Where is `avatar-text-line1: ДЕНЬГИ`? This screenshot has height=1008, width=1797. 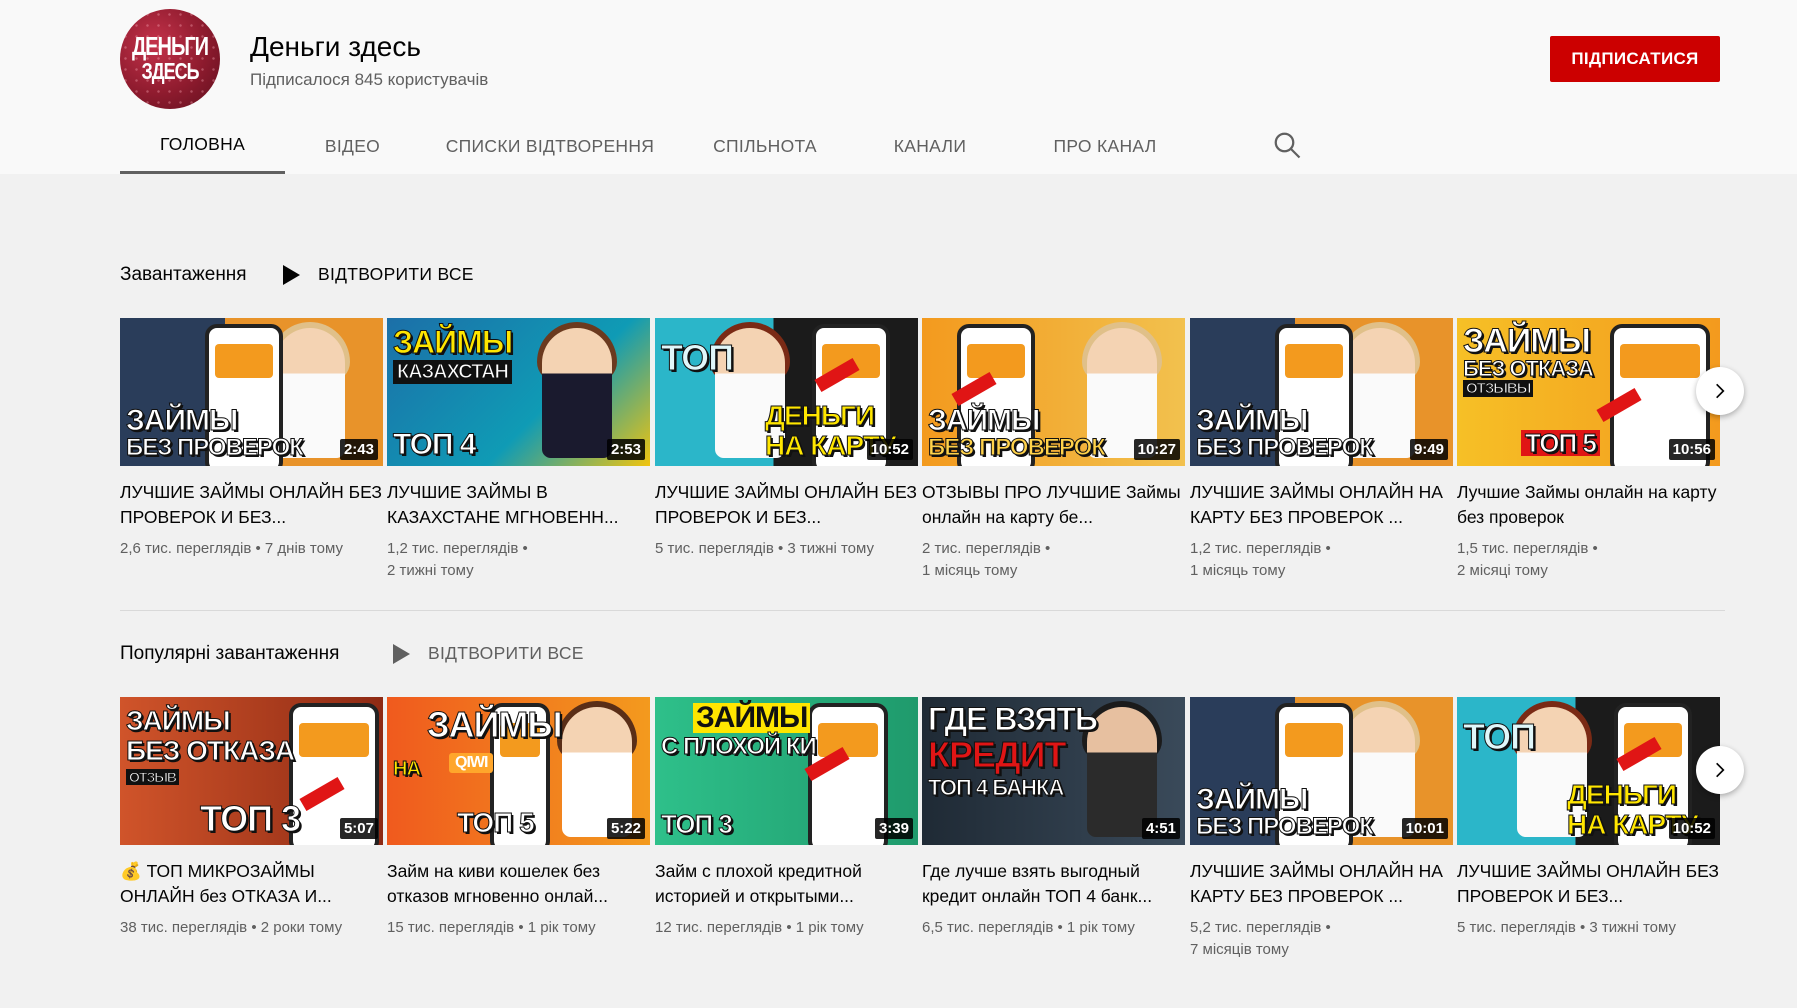
avatar-text-line1: ДЕНЬГИ is located at coordinates (170, 47).